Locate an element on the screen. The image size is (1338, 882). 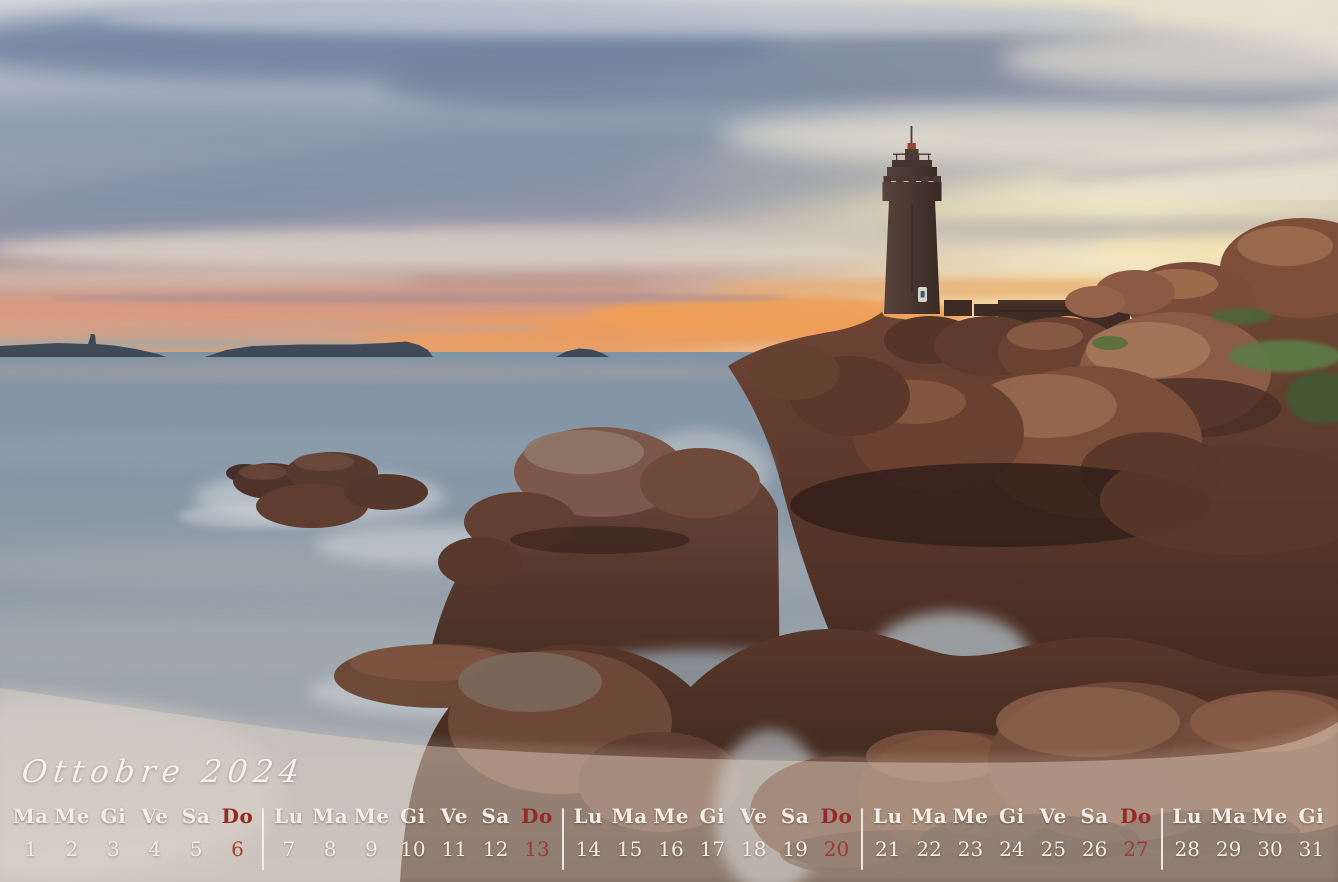
calendar-day: Lu 21 is located at coordinates (887, 832).